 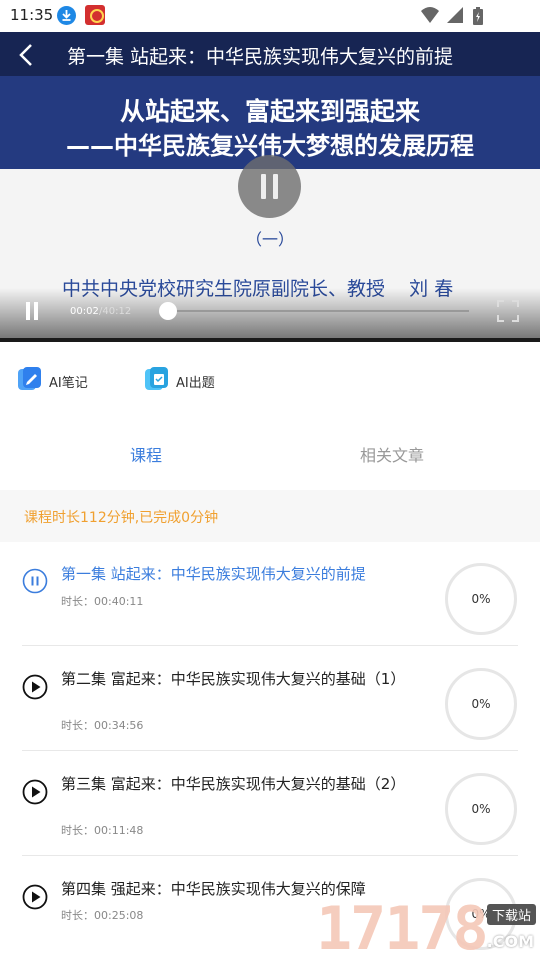 I want to click on pause-button, so click(x=32, y=311).